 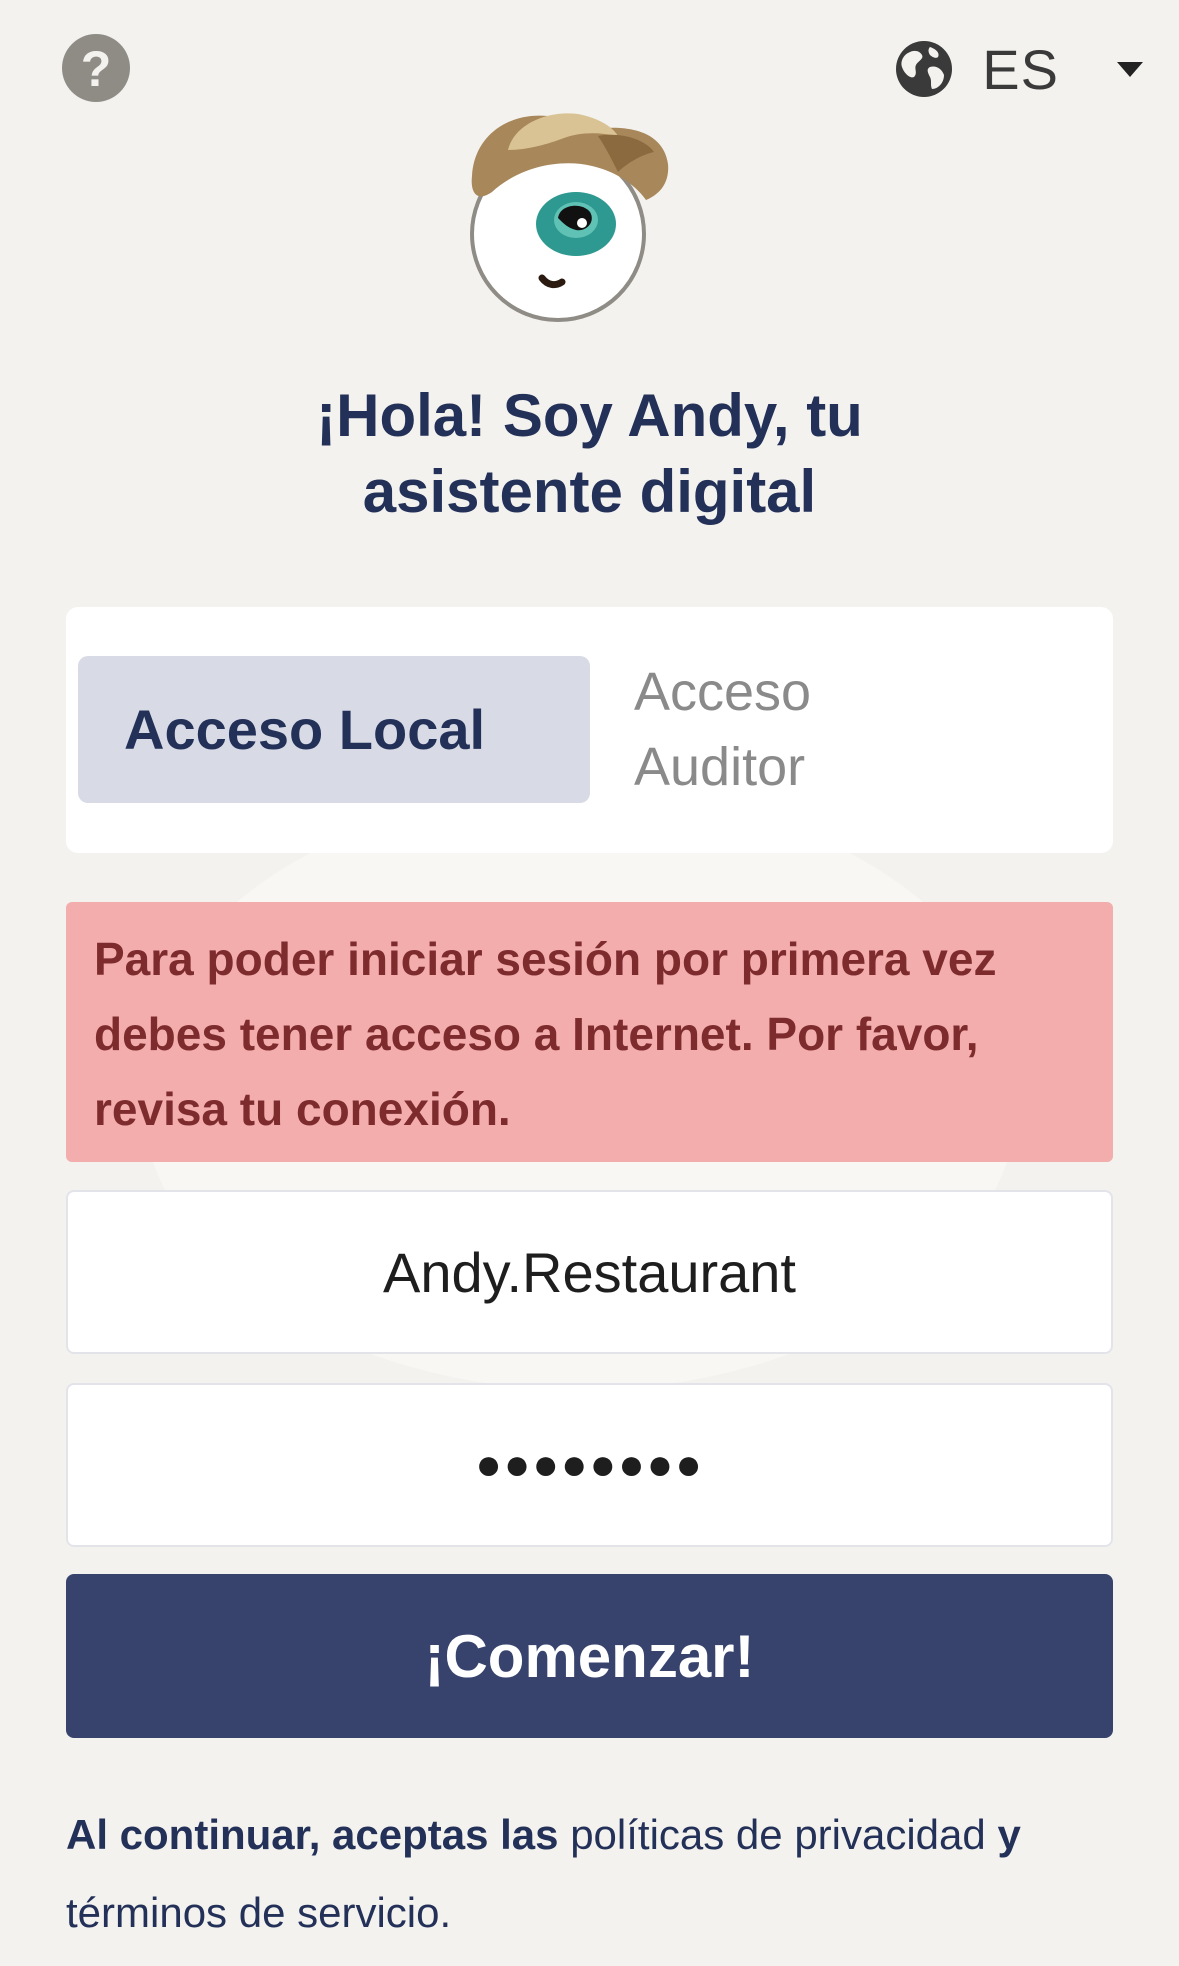 I want to click on legal-prefix: Al continuar, aceptas las, so click(x=312, y=1834).